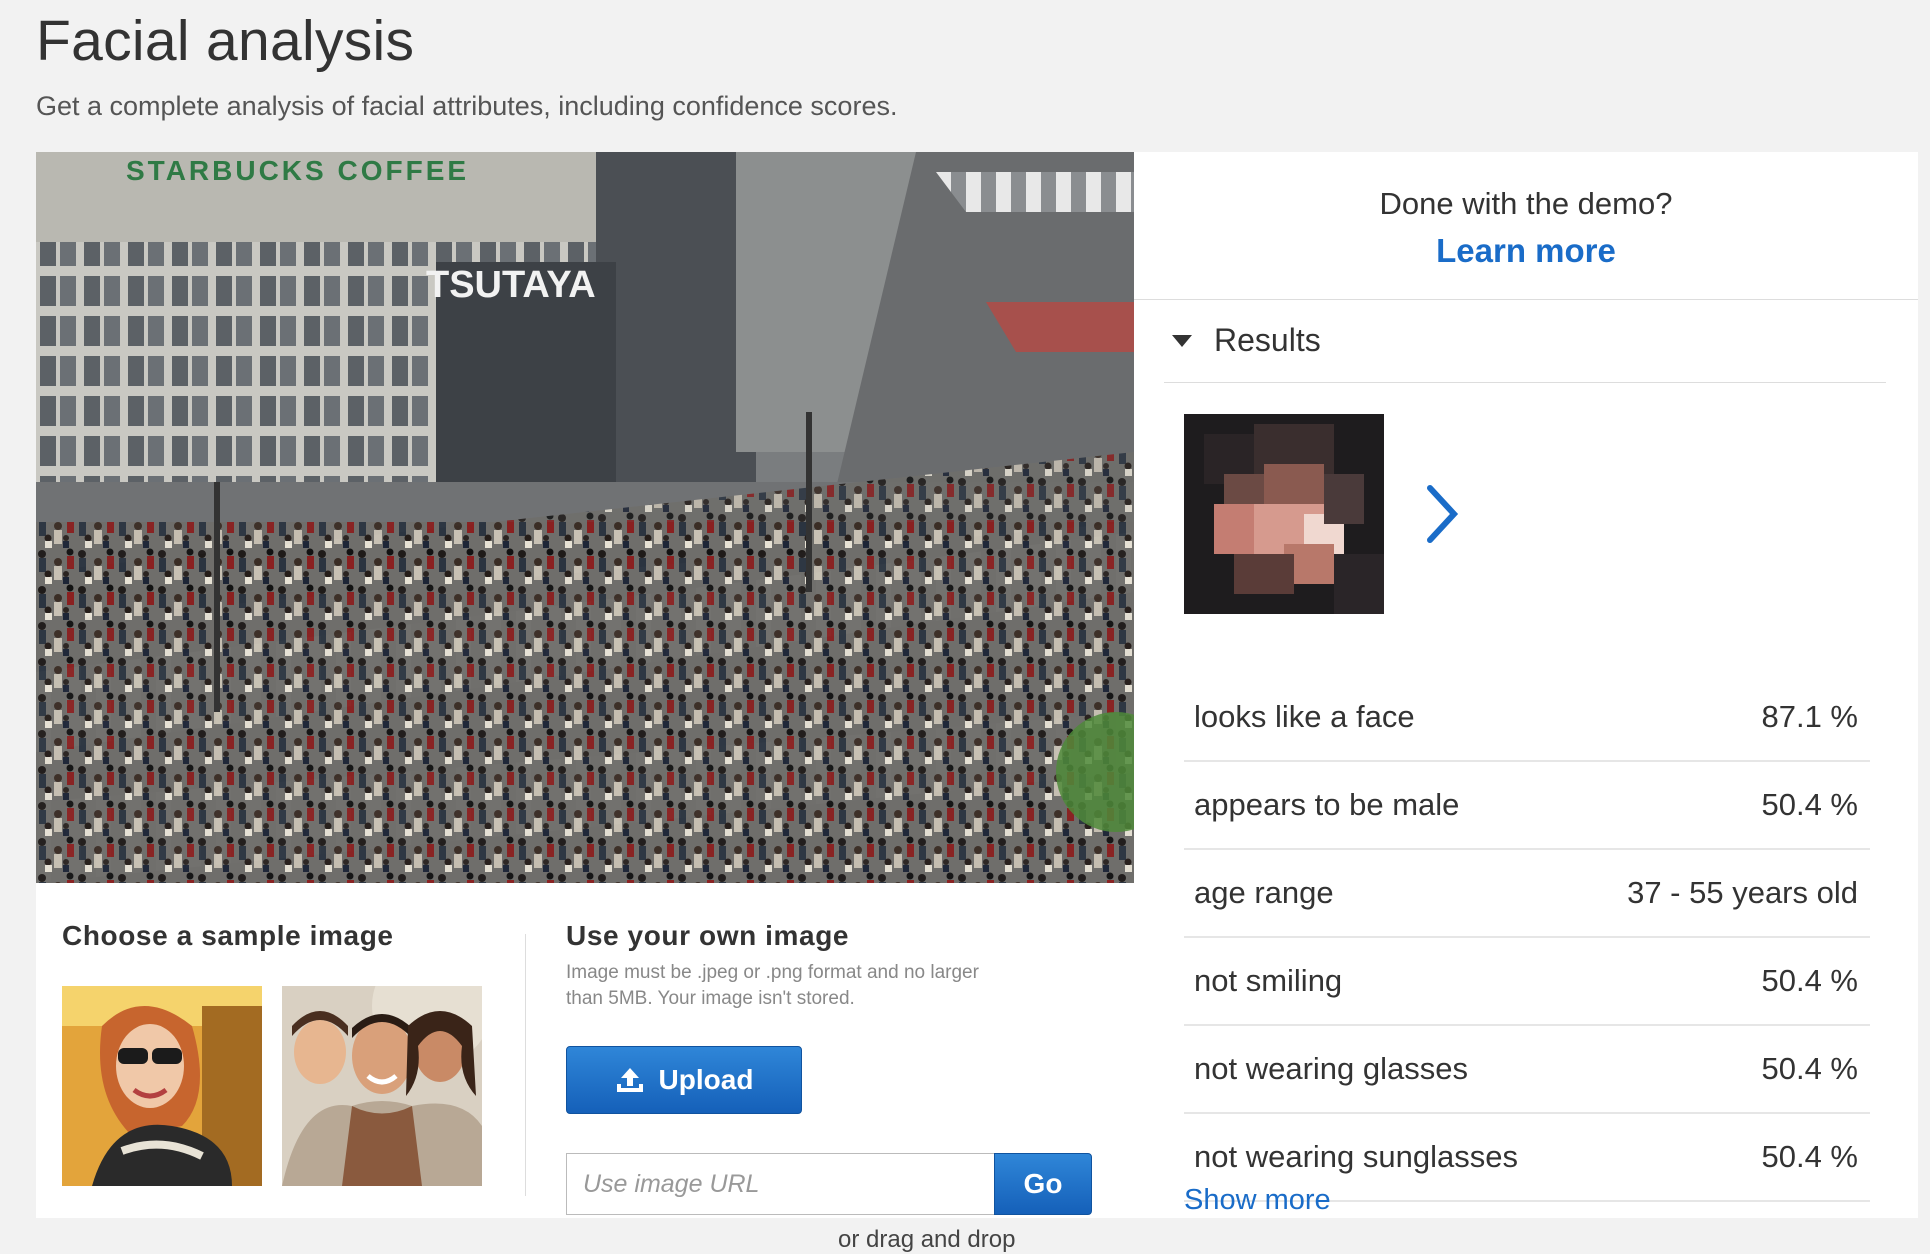  I want to click on go-button: Go, so click(1043, 1184).